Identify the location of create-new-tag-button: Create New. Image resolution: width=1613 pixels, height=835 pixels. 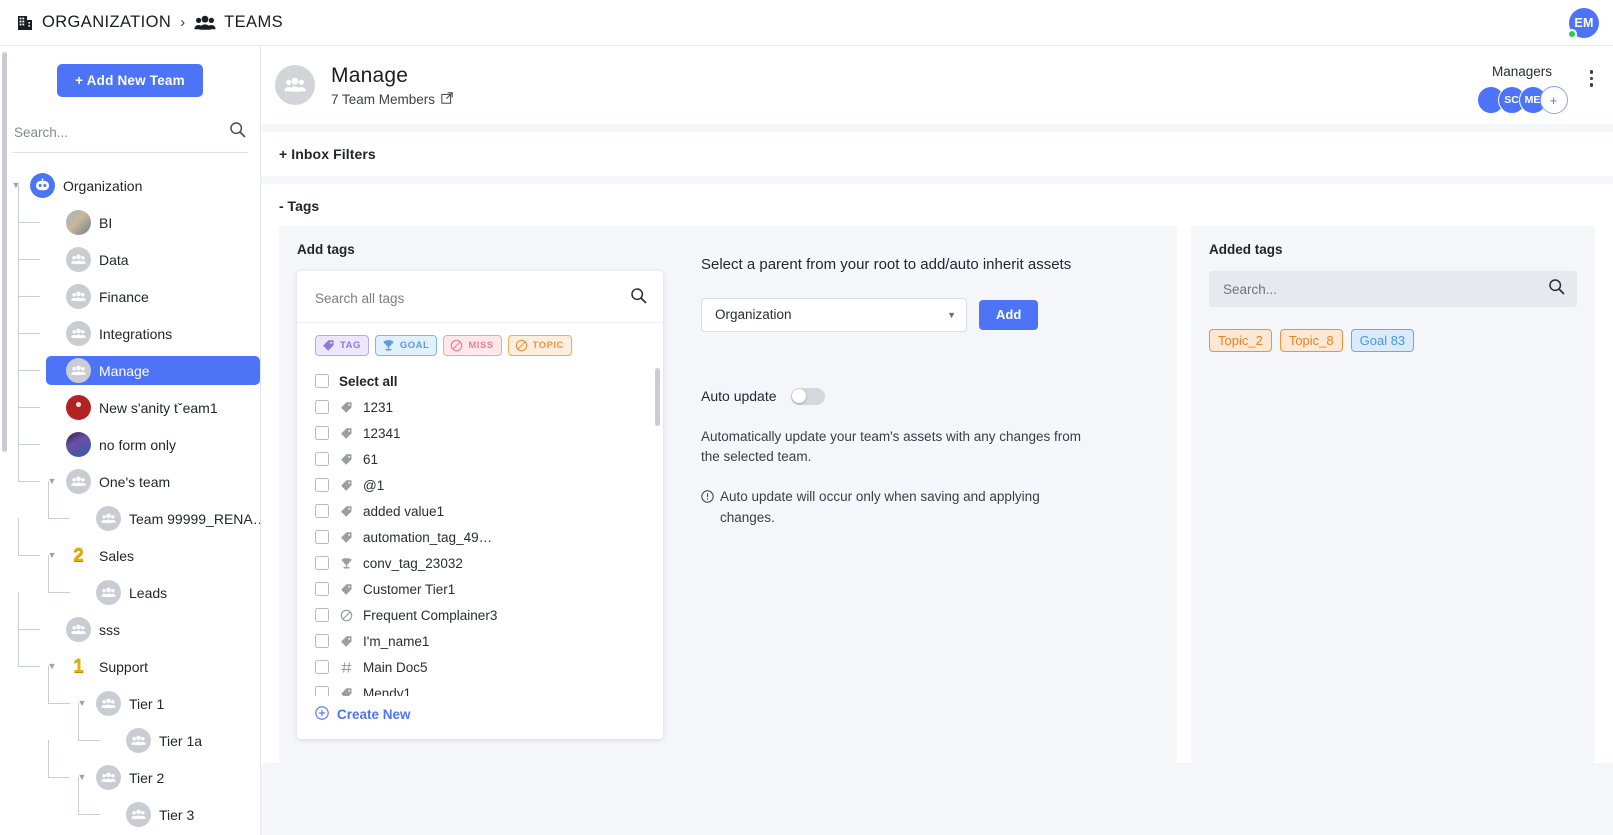
(480, 717).